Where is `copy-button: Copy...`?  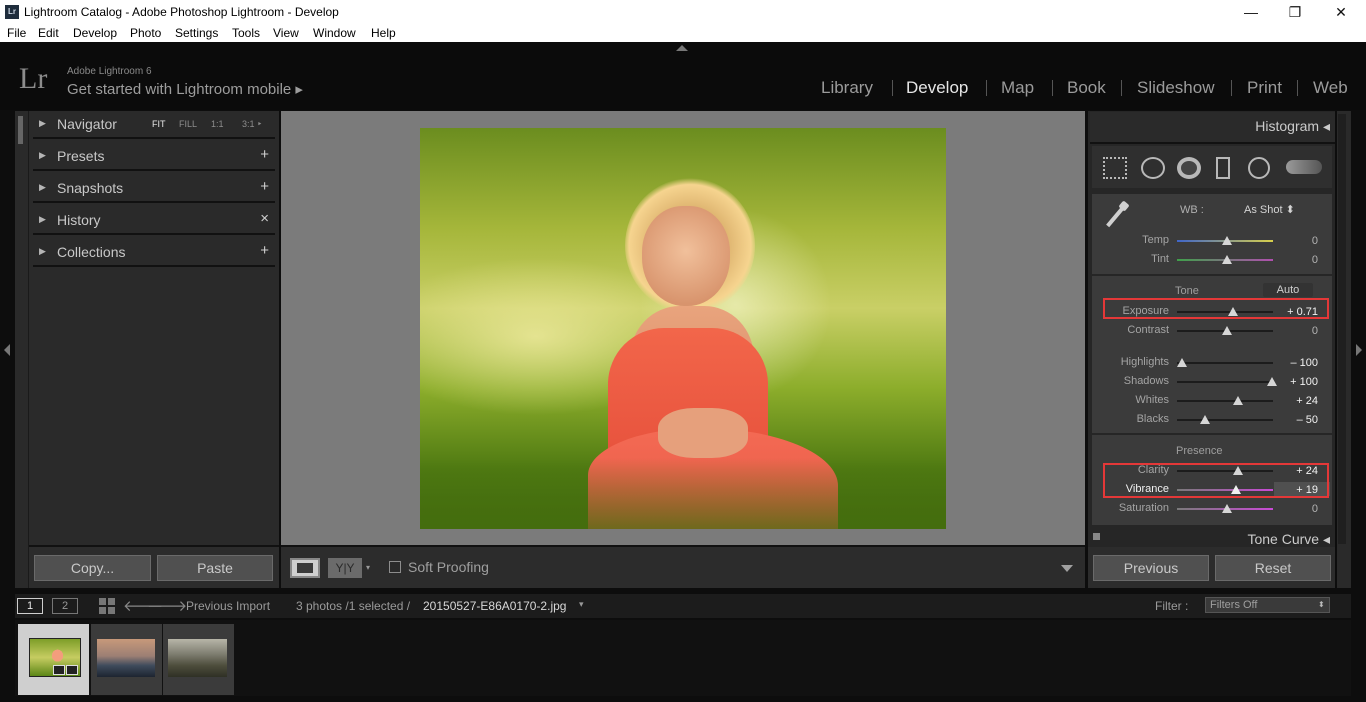
copy-button: Copy... is located at coordinates (92, 568).